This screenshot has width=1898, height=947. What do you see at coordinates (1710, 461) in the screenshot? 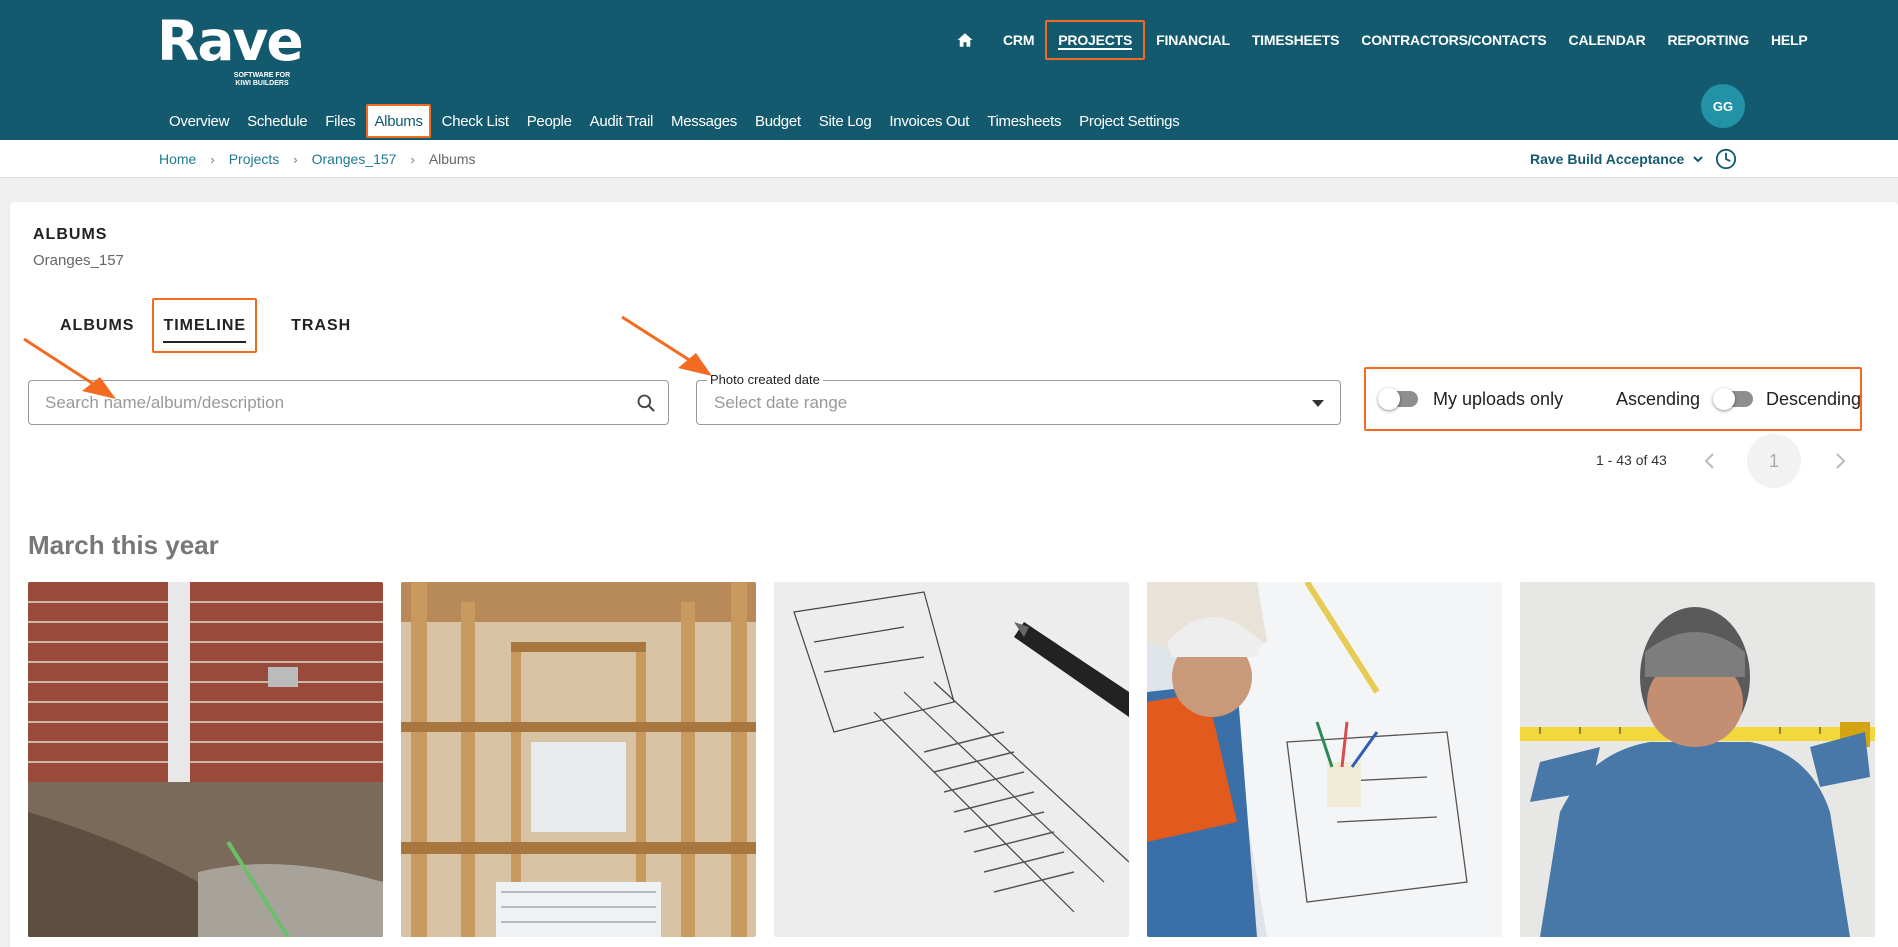
I see `prev-page-icon` at bounding box center [1710, 461].